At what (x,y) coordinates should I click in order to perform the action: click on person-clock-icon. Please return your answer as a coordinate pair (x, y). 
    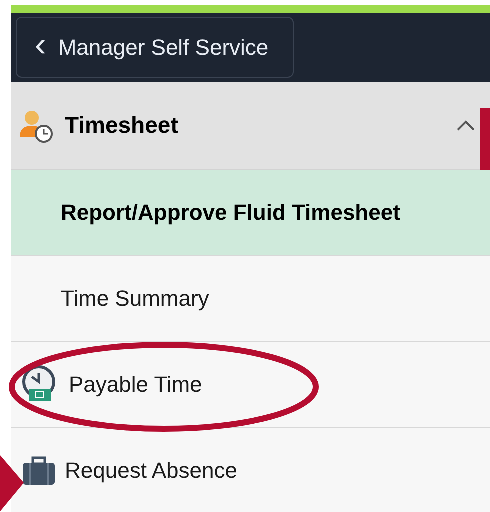
    Looking at the image, I should click on (36, 125).